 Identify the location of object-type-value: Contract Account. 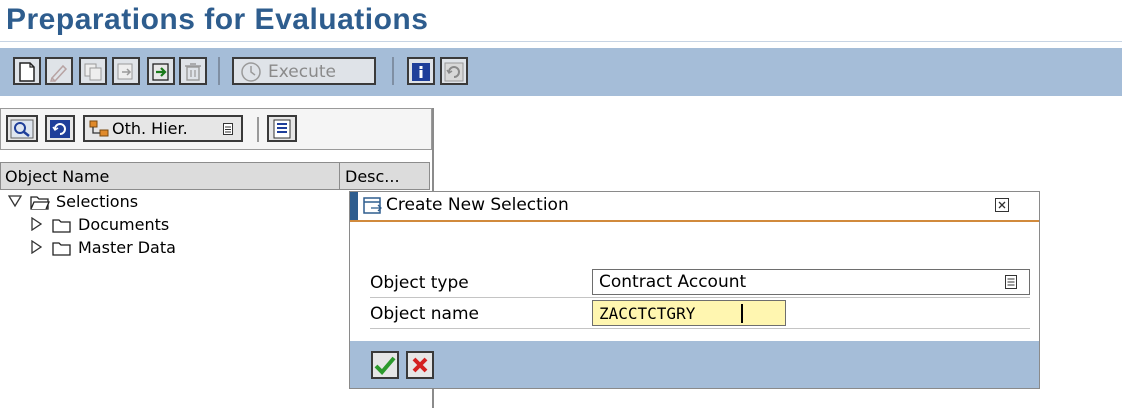
(673, 282).